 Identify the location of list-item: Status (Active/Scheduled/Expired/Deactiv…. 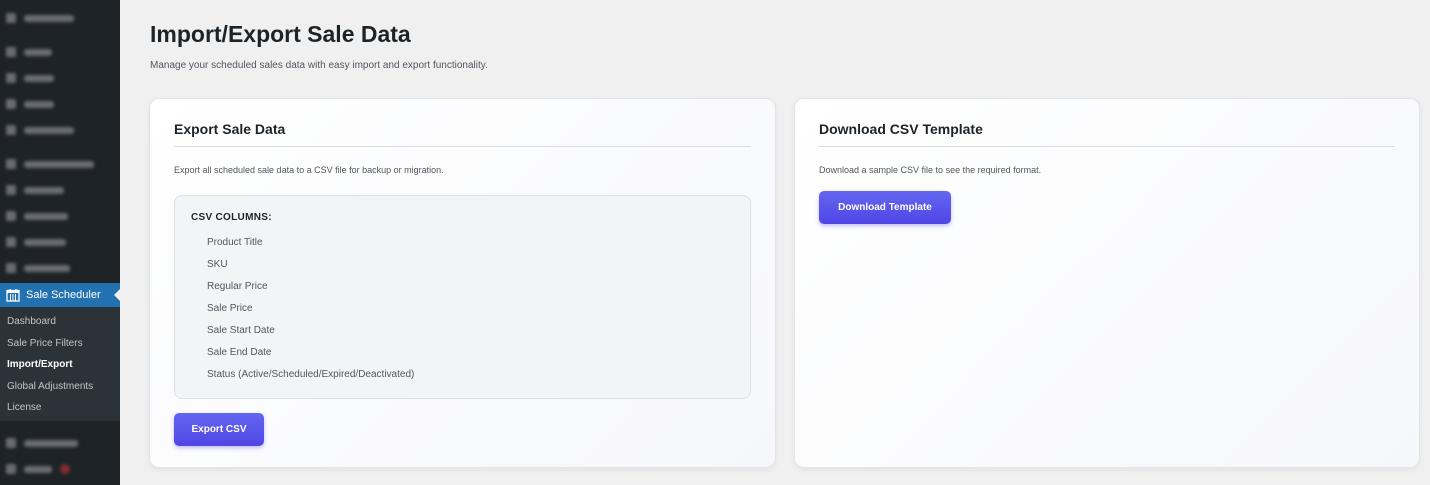
(311, 374).